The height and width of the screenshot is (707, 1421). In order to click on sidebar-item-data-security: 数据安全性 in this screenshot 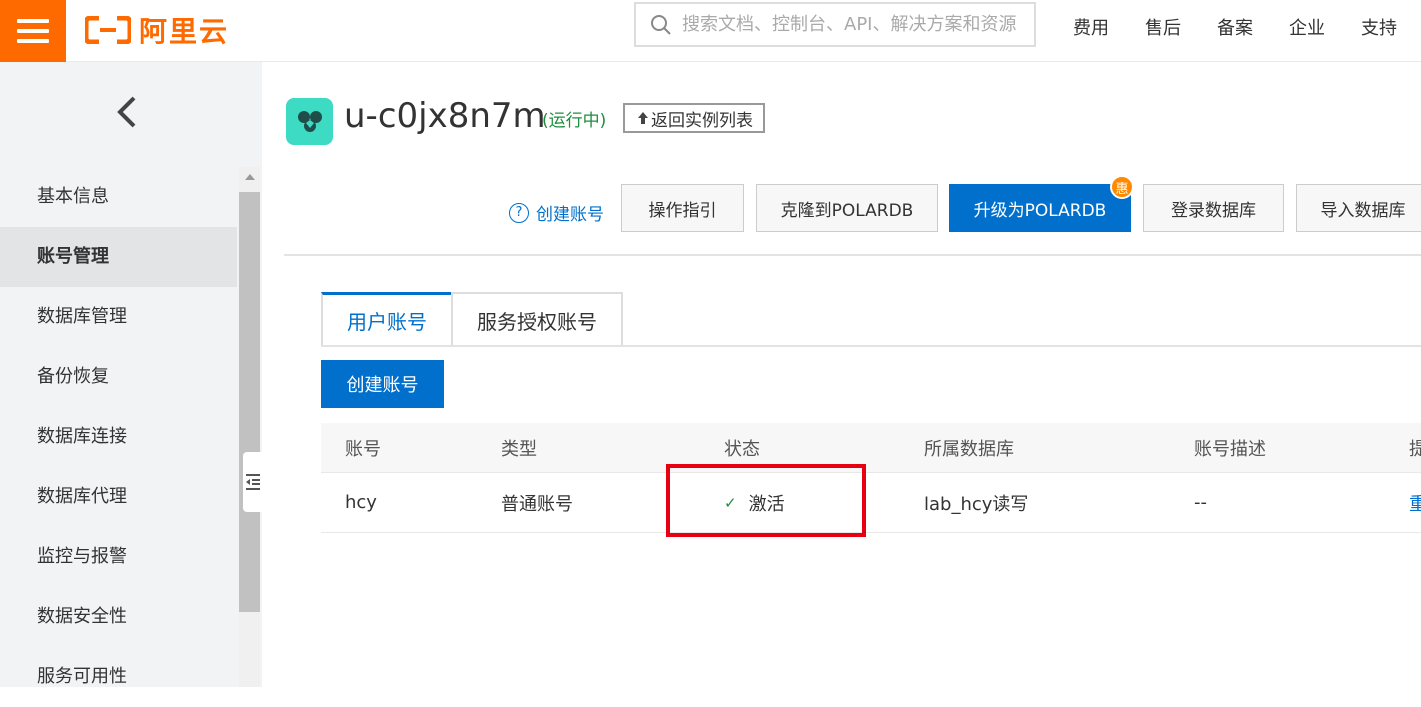, I will do `click(118, 617)`.